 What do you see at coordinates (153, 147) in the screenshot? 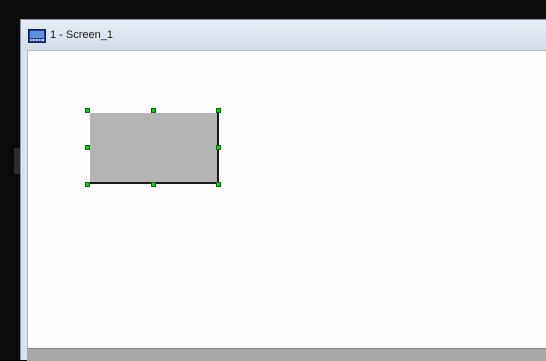
I see `rectangle-shape` at bounding box center [153, 147].